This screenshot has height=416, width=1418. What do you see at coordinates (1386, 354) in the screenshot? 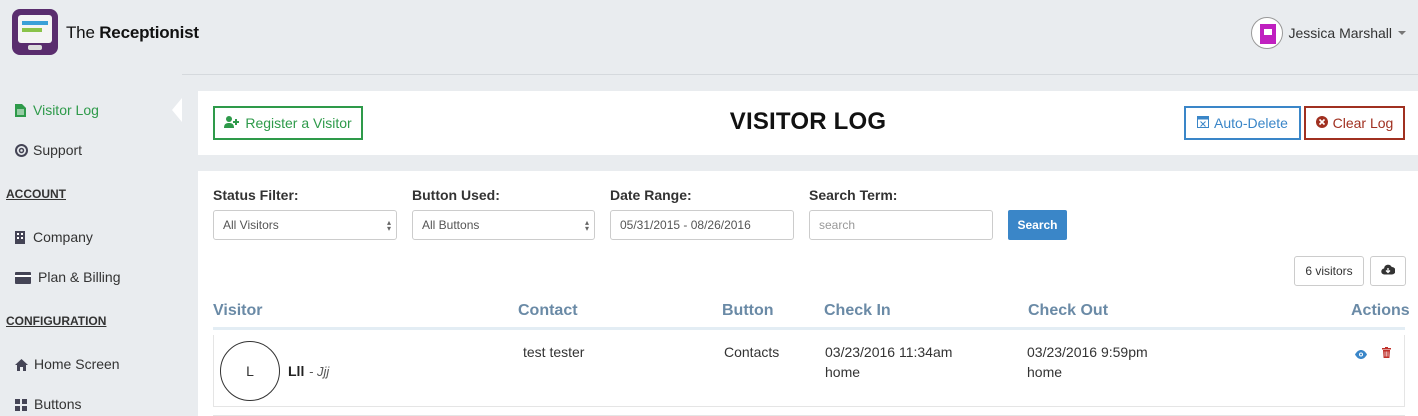
I see `delete-trash-icon` at bounding box center [1386, 354].